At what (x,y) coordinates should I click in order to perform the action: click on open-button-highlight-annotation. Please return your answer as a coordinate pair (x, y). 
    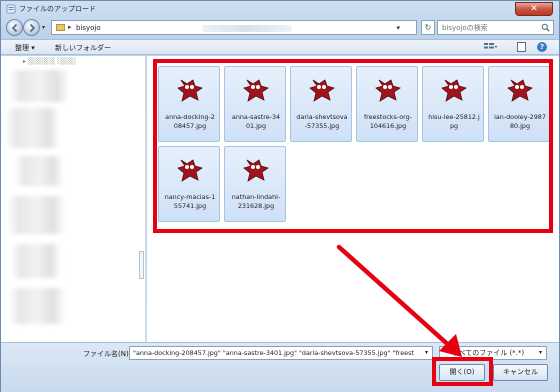
    Looking at the image, I should click on (462, 371).